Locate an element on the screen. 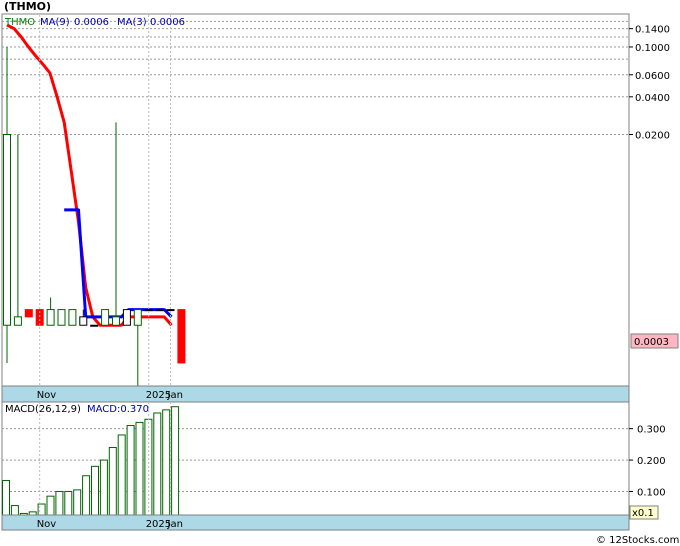 This screenshot has height=546, width=680. macd-x-label: Nov is located at coordinates (47, 524).